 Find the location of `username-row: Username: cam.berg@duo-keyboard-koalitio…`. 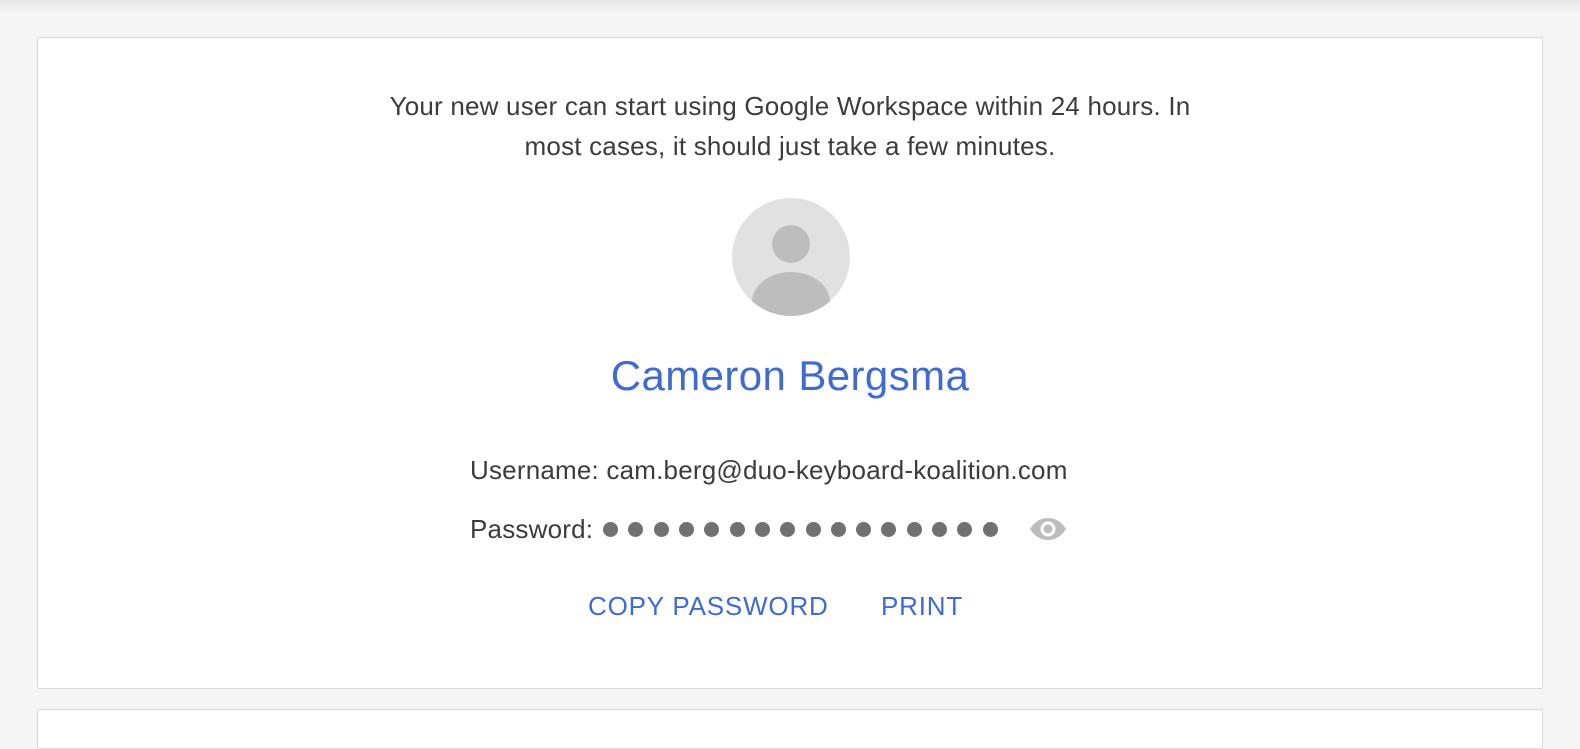

username-row: Username: cam.berg@duo-keyboard-koalitio… is located at coordinates (769, 470).